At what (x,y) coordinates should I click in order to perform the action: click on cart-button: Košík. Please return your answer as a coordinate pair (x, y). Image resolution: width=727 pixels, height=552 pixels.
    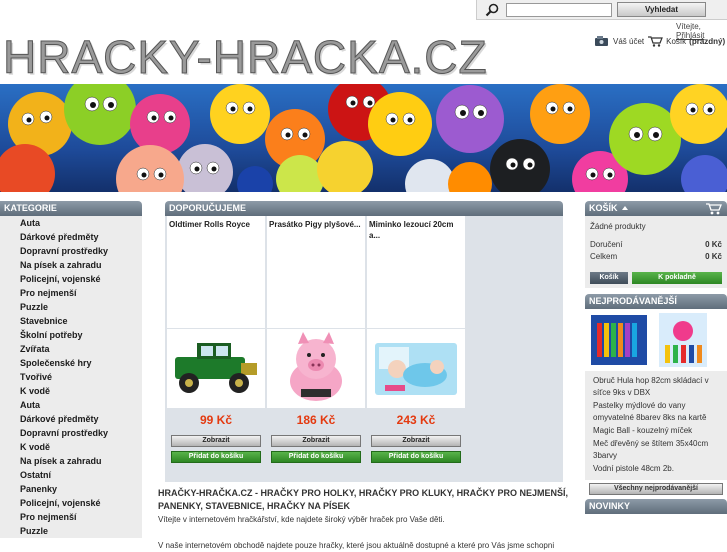
    Looking at the image, I should click on (609, 278).